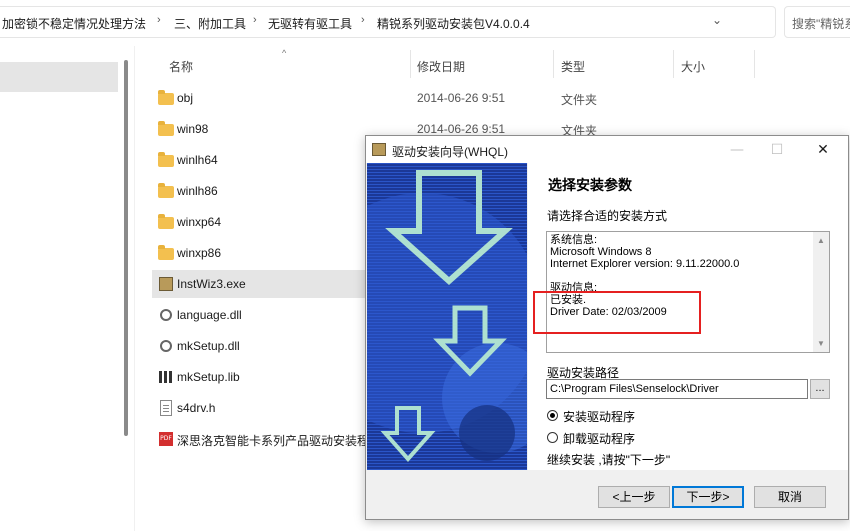 This screenshot has height=531, width=850. I want to click on file-row: PDF 深思洛克智能卡系列产品驱动安装程, so click(263, 439).